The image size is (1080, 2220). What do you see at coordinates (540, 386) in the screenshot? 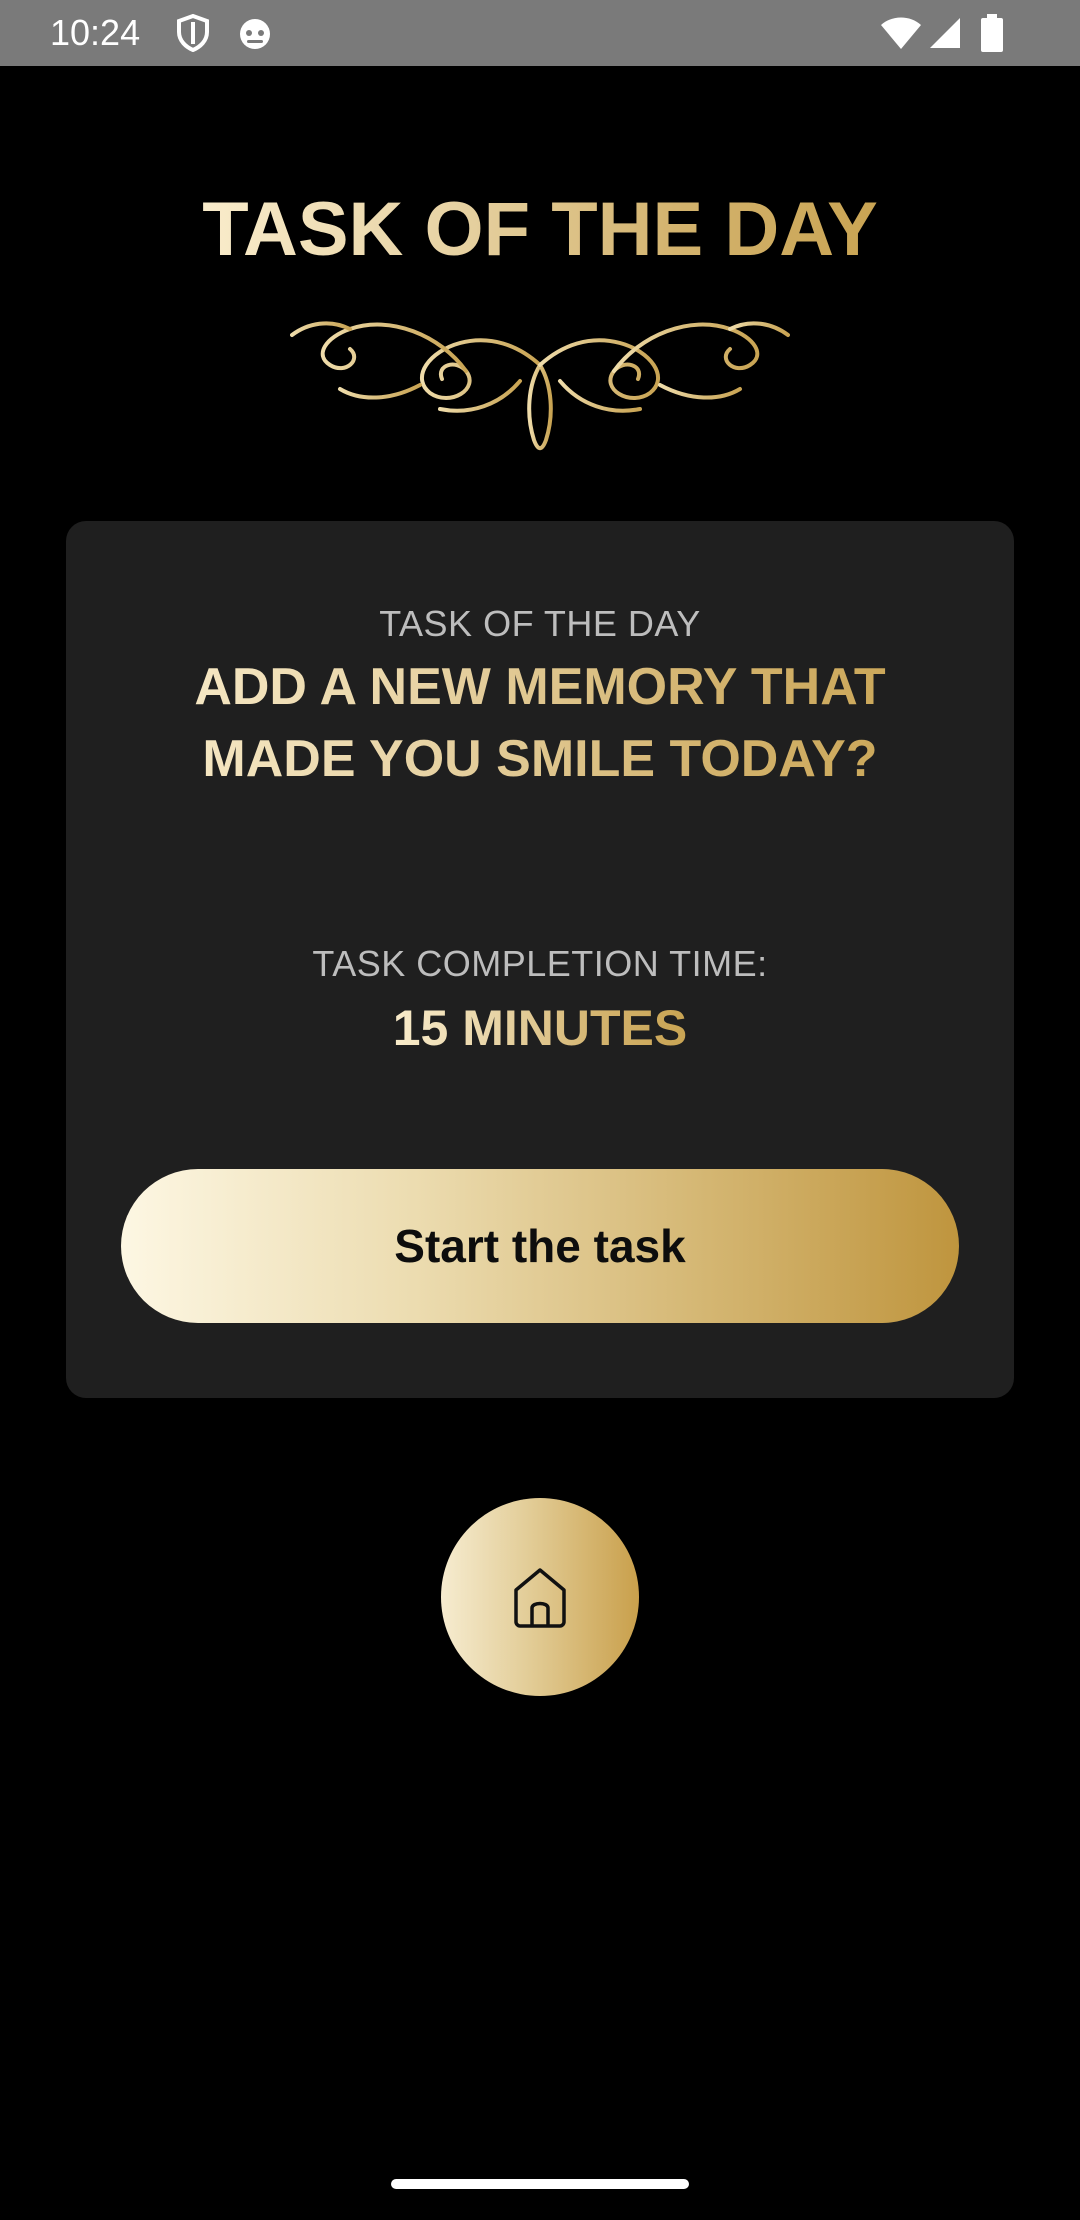
I see `flourish-ornament-icon` at bounding box center [540, 386].